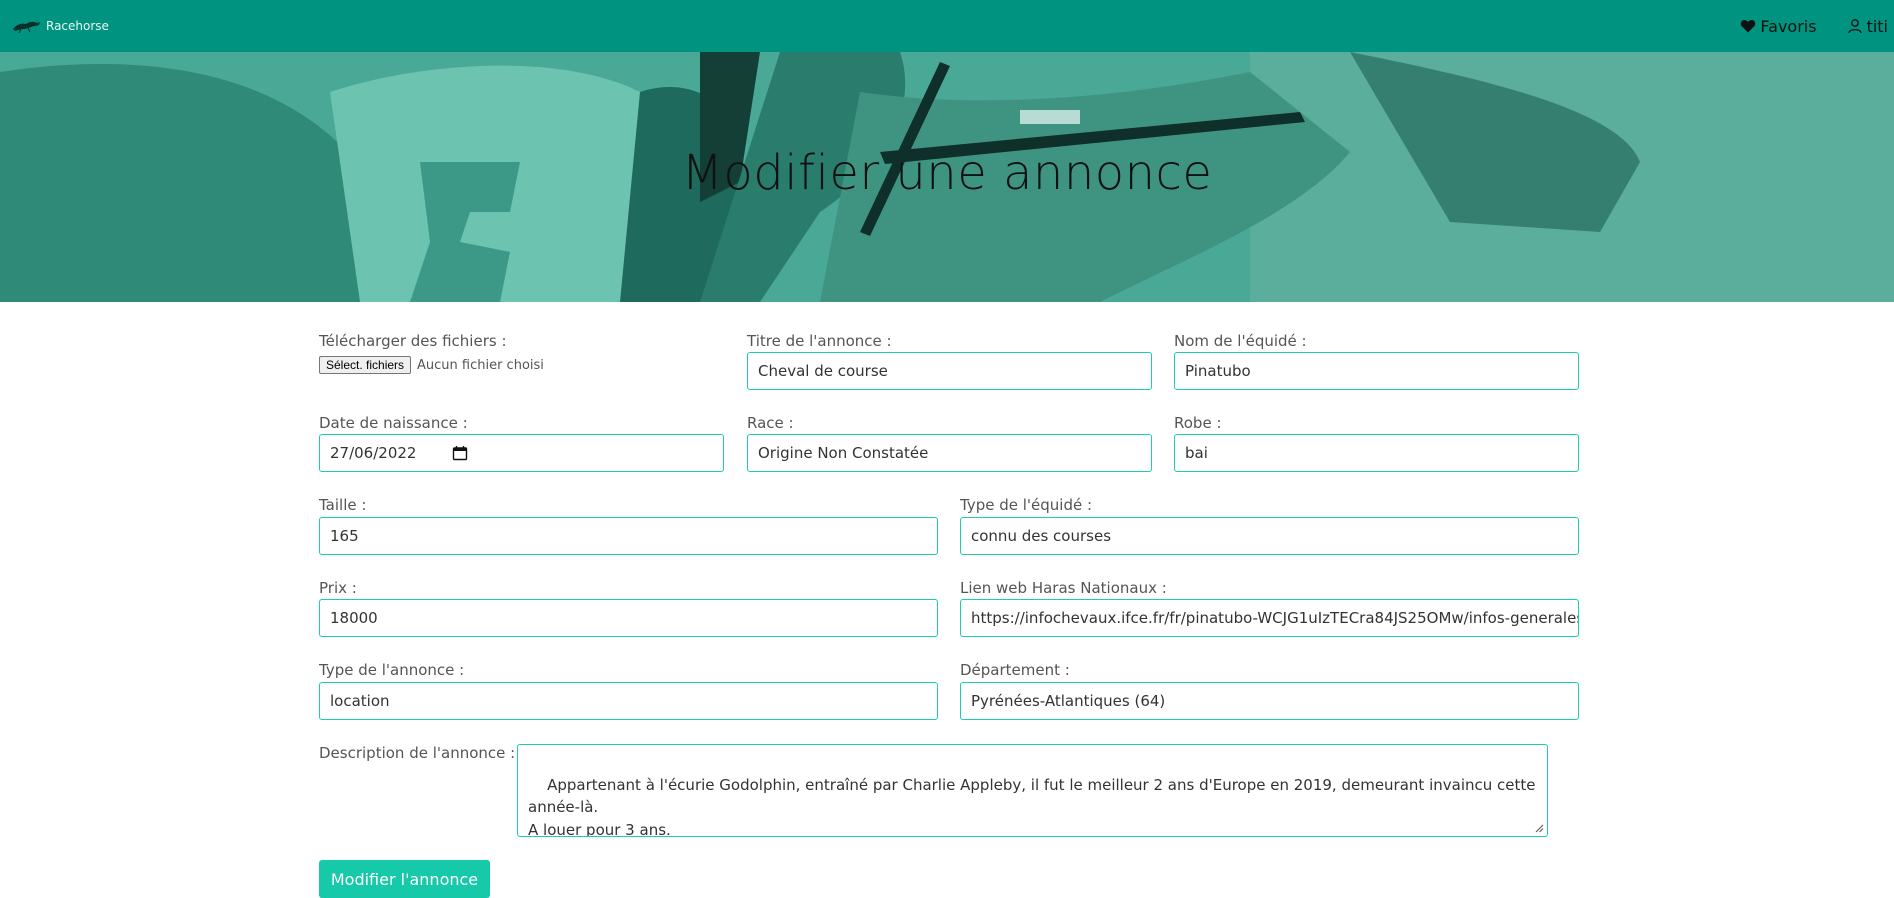 This screenshot has height=898, width=1894. I want to click on coat-input: bai, so click(1376, 453).